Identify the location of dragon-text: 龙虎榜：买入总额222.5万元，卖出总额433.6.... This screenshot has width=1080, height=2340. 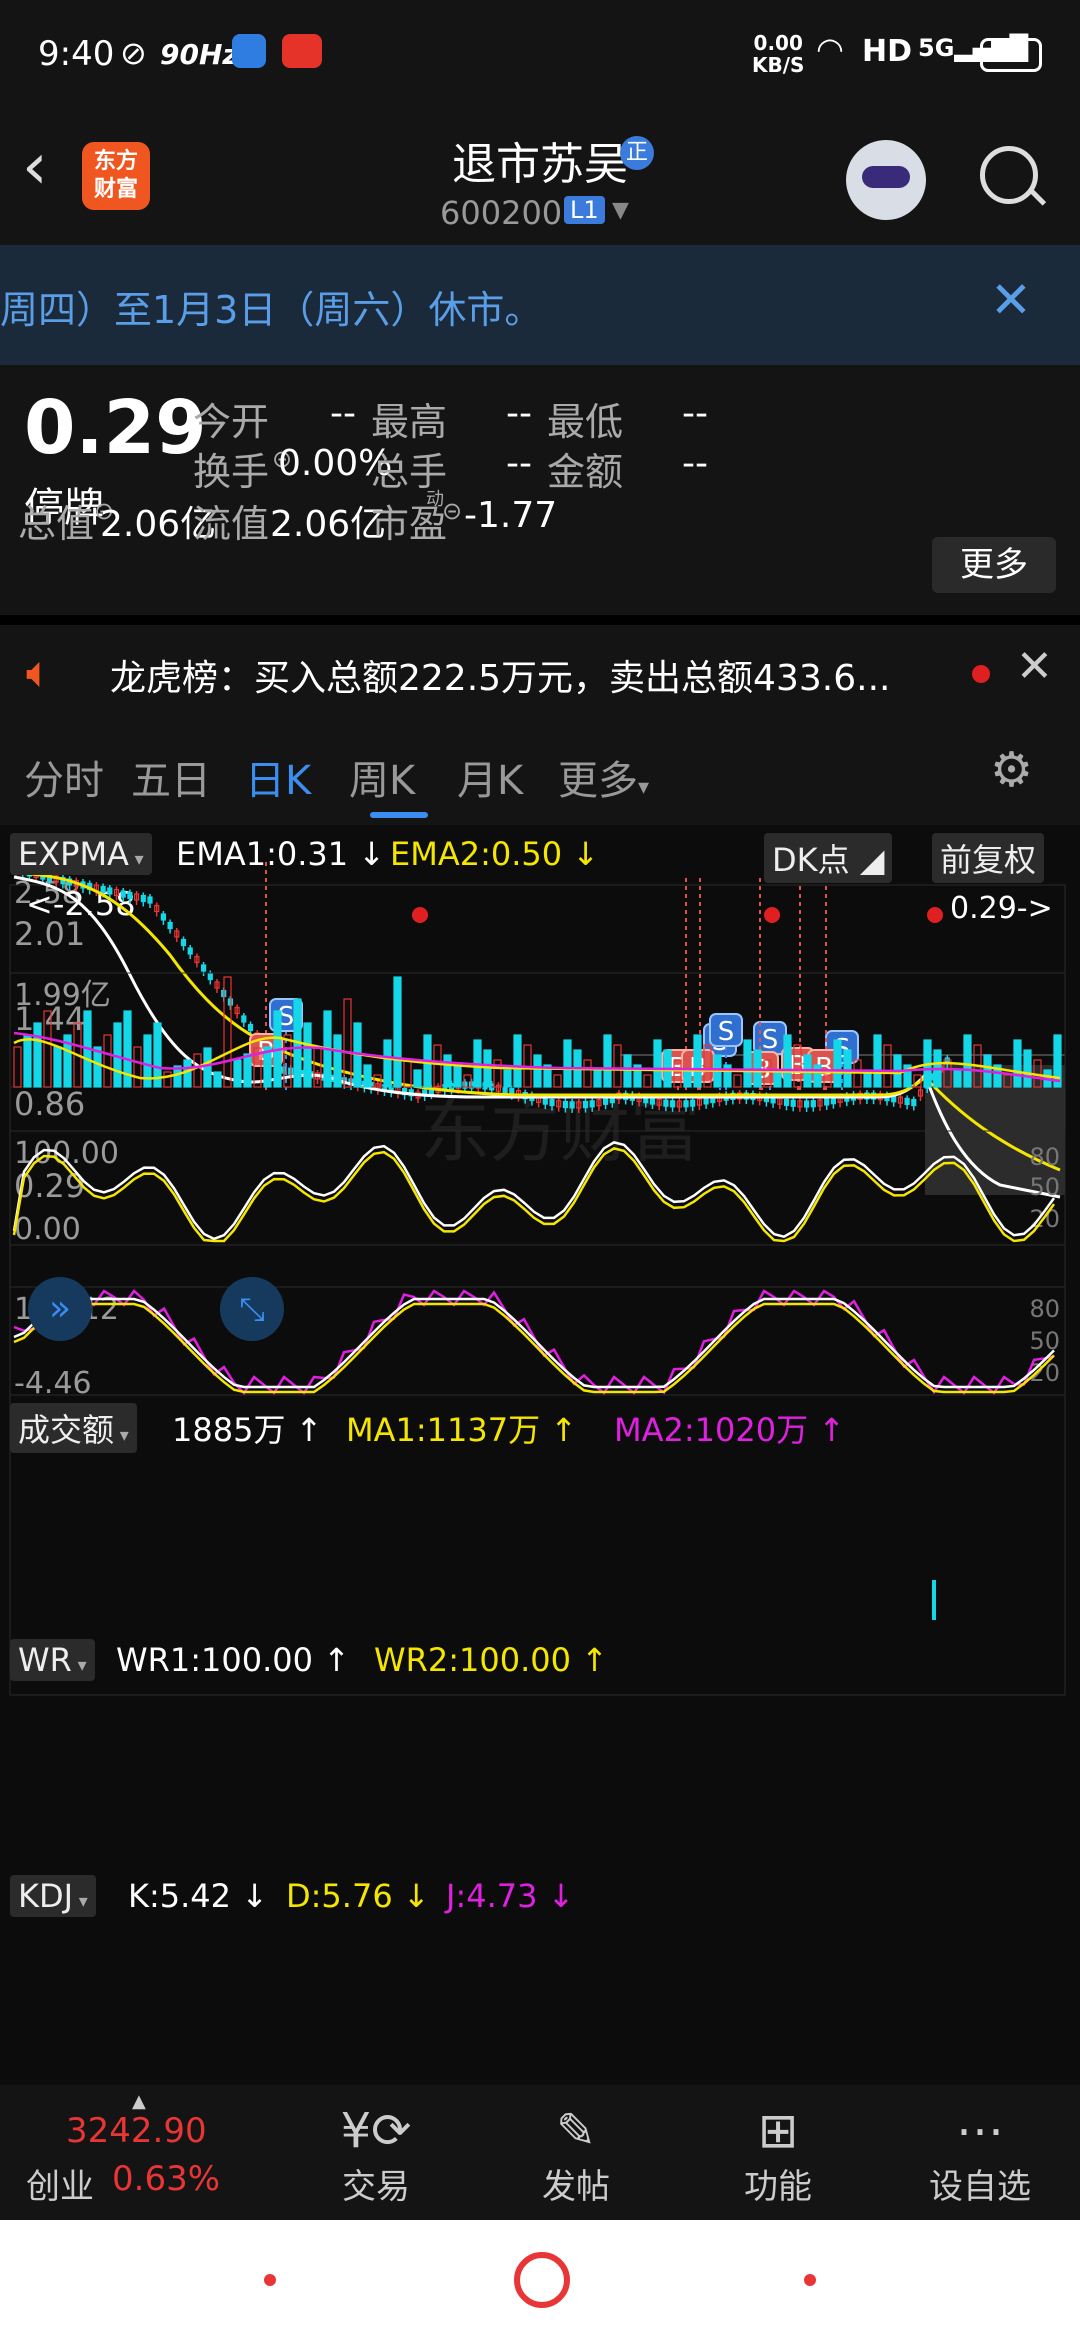
(500, 675).